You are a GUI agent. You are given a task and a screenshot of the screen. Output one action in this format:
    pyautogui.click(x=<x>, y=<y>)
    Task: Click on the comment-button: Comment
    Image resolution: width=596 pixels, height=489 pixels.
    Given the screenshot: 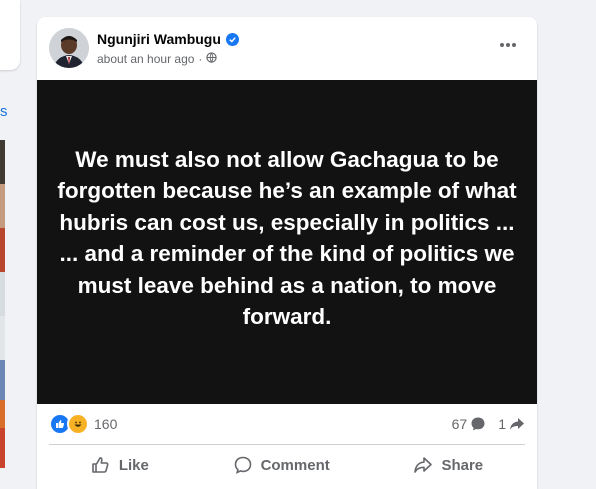 What is the action you would take?
    pyautogui.click(x=281, y=465)
    